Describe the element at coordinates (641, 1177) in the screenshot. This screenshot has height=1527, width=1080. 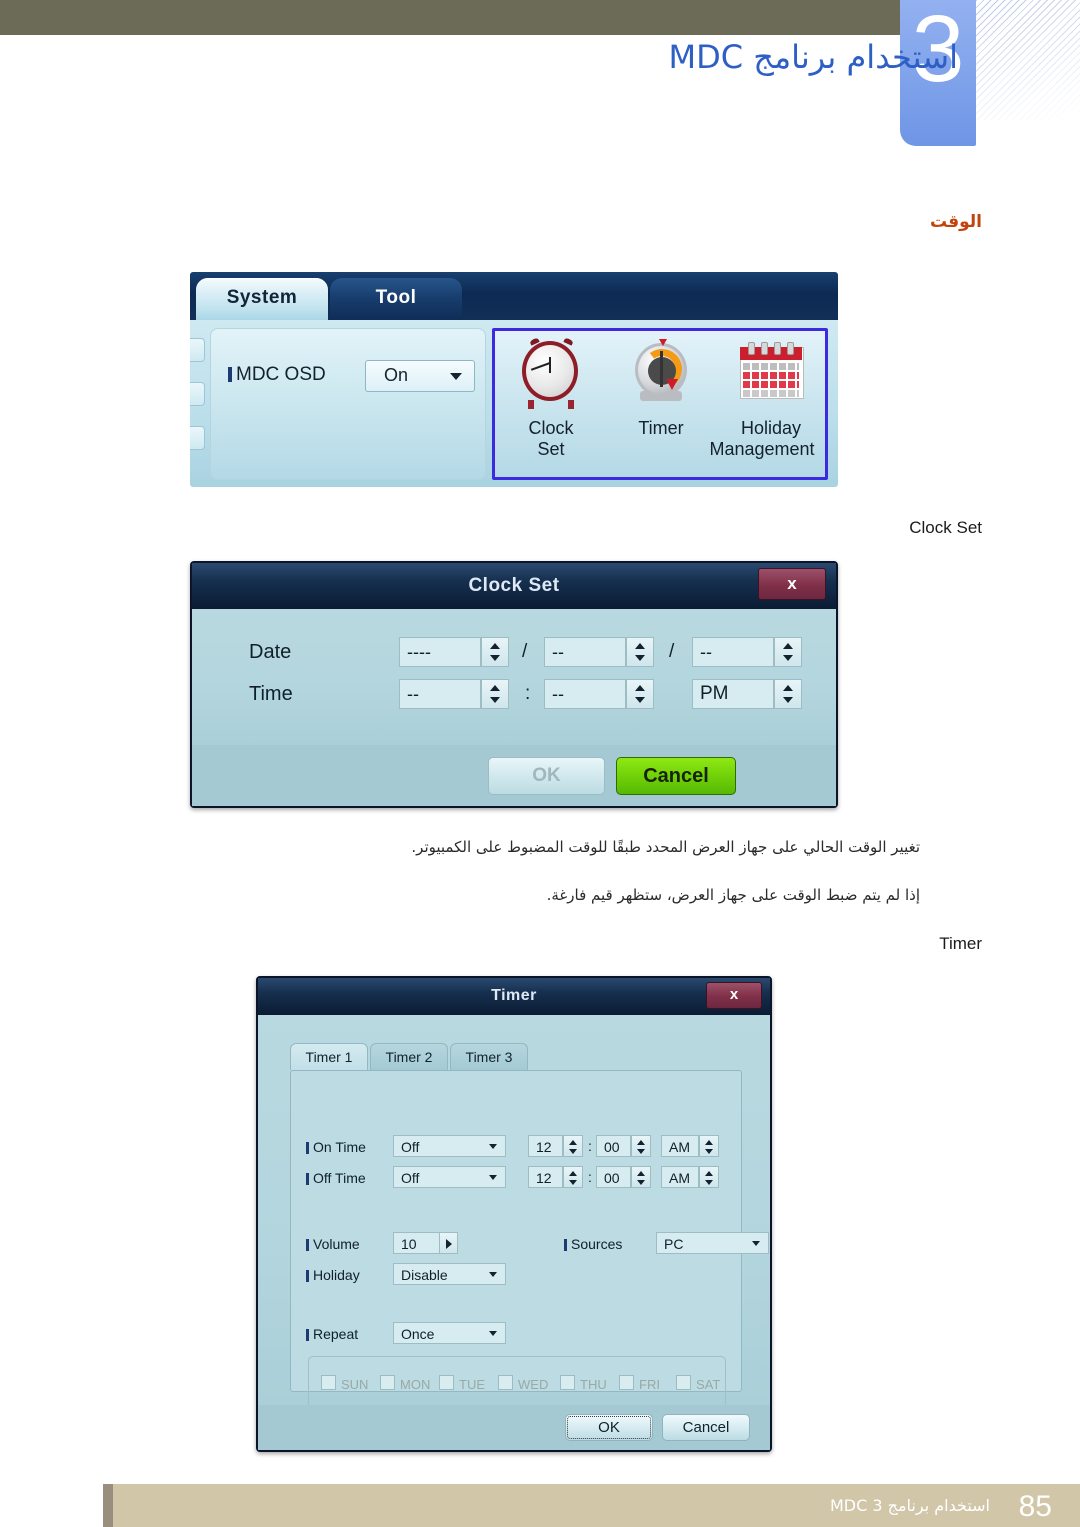
I see `off-time-minute-spinner` at that location.